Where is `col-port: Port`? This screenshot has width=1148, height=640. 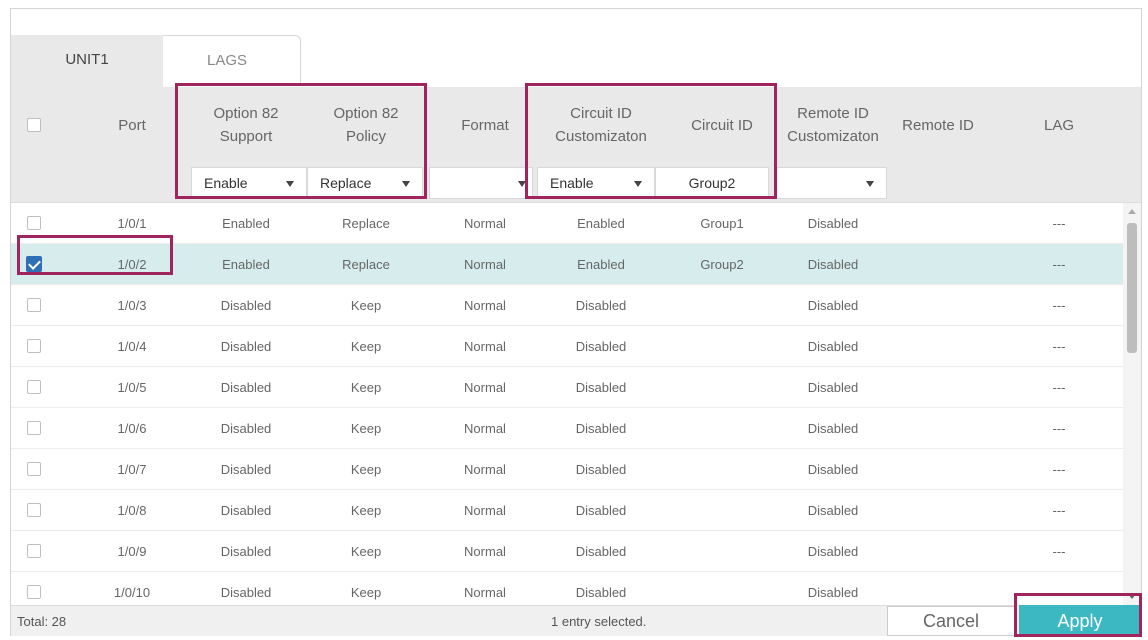 col-port: Port is located at coordinates (132, 125).